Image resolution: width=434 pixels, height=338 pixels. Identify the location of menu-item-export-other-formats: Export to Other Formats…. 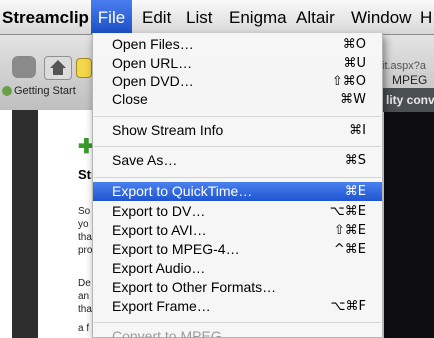
(237, 287).